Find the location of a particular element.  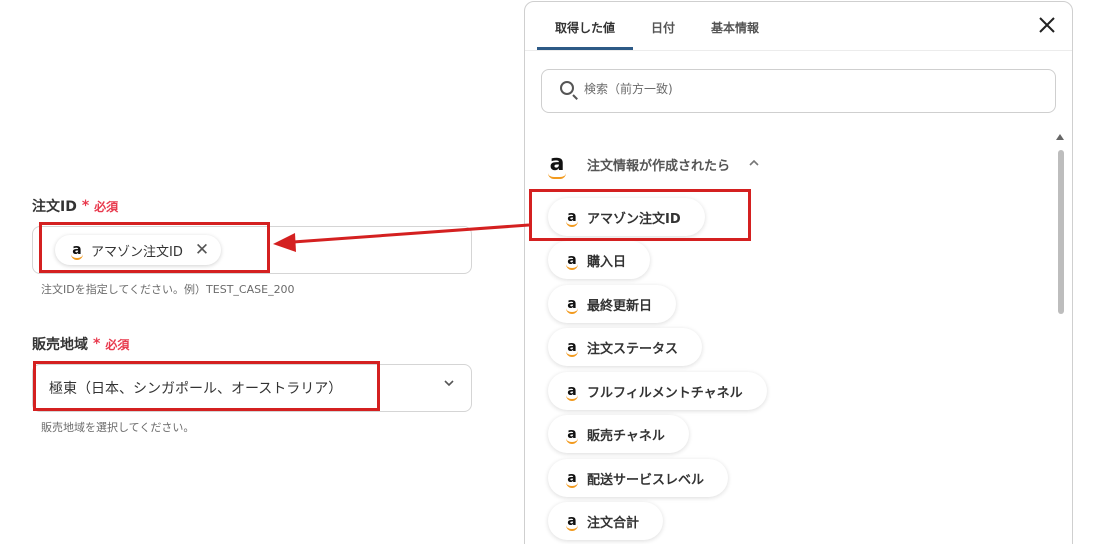

panel-tabs: 取得した値 日付 基本情報 is located at coordinates (657, 26).